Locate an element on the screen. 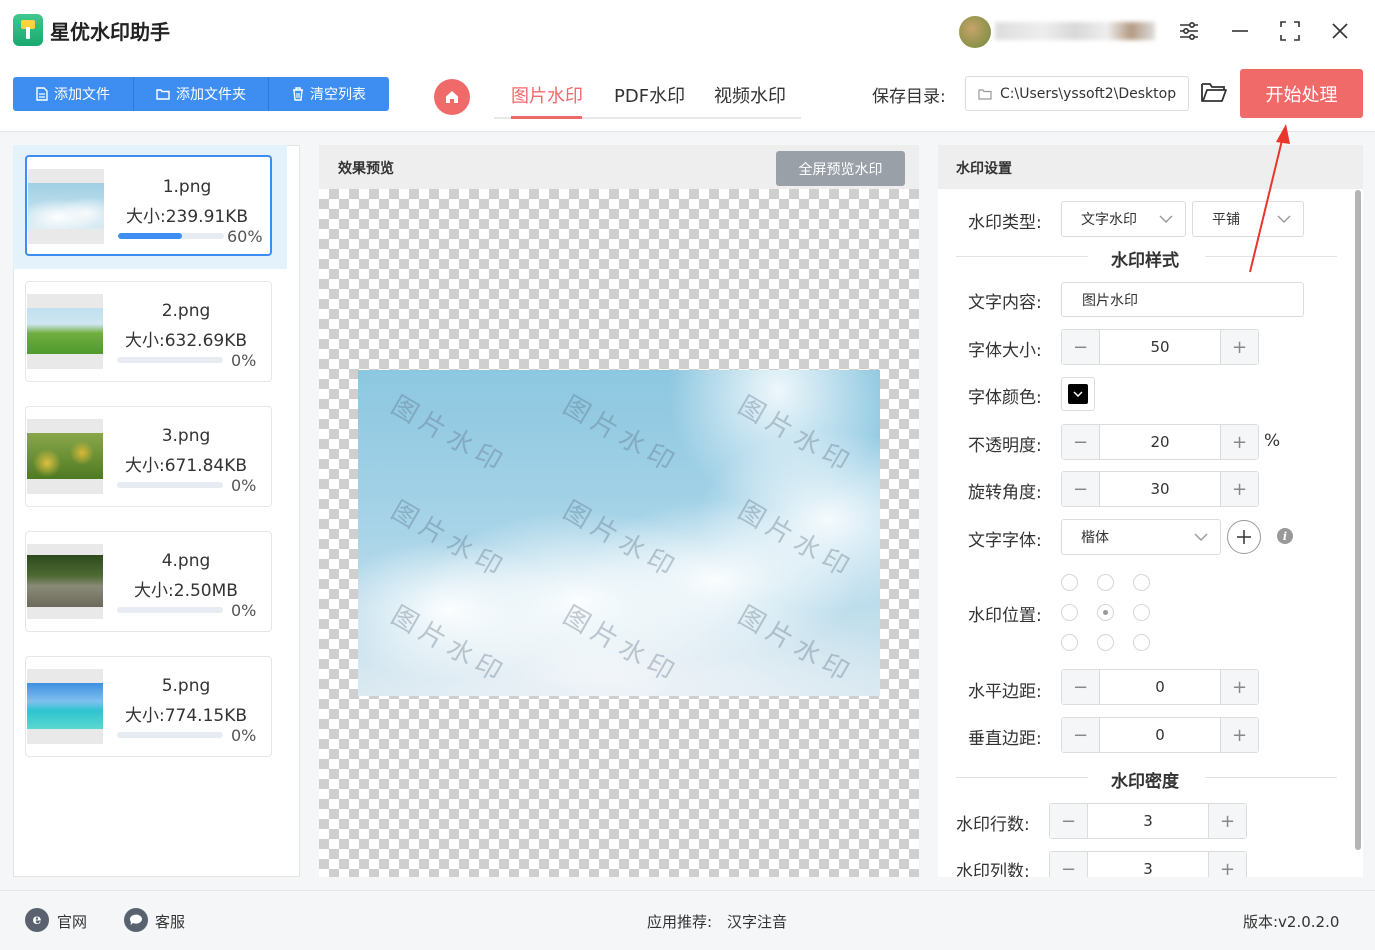  website-icon: e is located at coordinates (37, 920).